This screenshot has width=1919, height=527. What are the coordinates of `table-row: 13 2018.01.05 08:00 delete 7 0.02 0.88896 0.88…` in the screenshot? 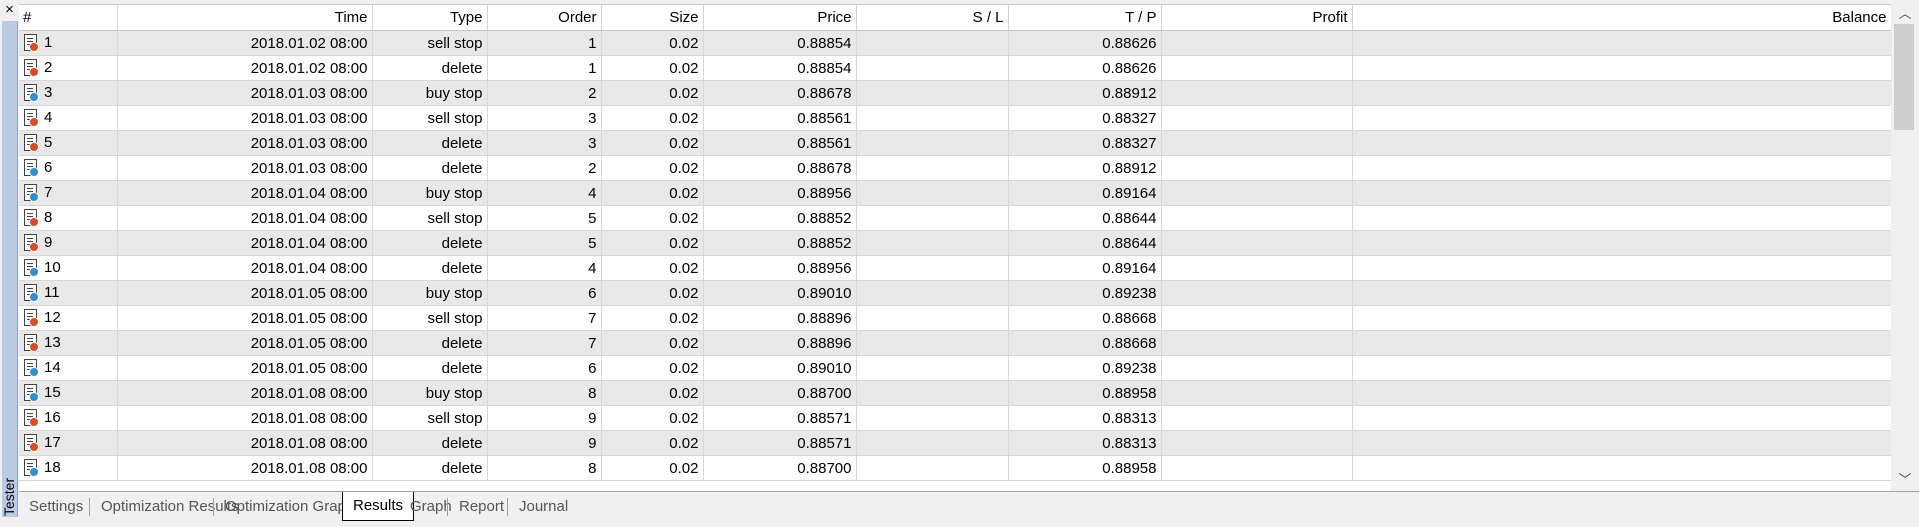 It's located at (955, 343).